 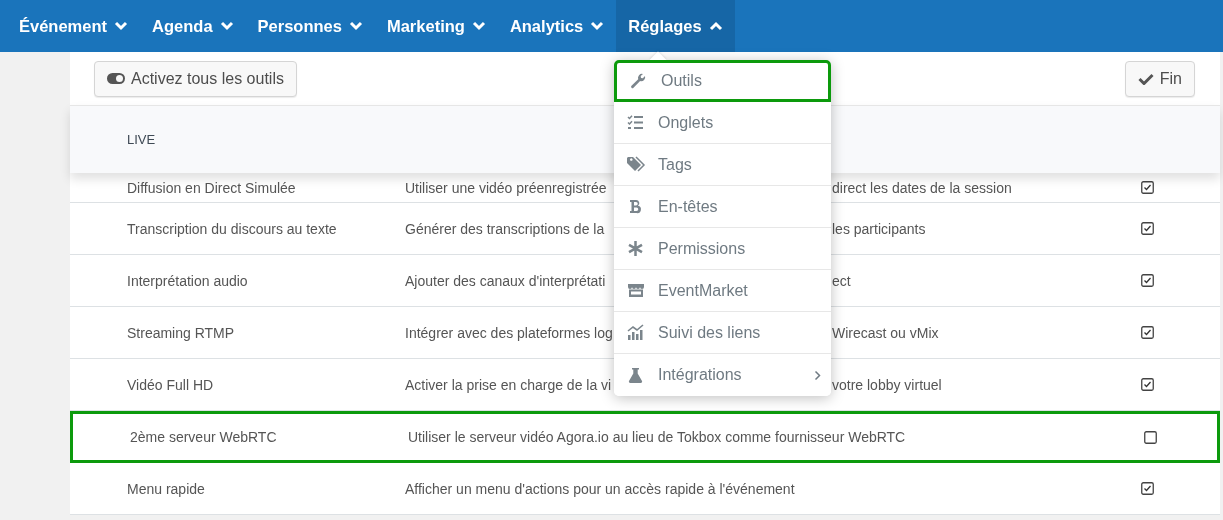 What do you see at coordinates (922, 187) in the screenshot?
I see `tool-description: direct les dates de la session` at bounding box center [922, 187].